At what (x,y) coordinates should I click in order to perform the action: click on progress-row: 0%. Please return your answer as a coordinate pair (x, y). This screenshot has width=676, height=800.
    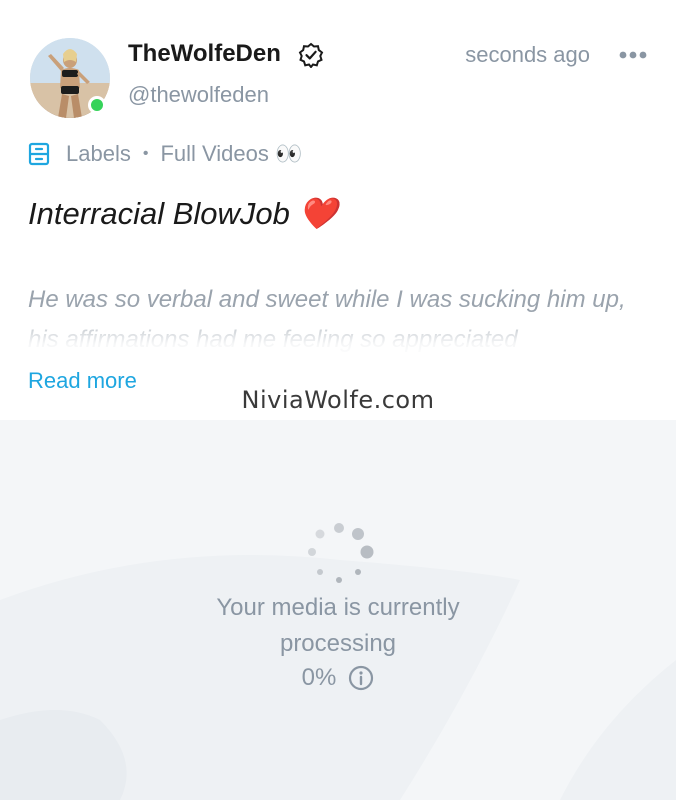
    Looking at the image, I should click on (338, 678).